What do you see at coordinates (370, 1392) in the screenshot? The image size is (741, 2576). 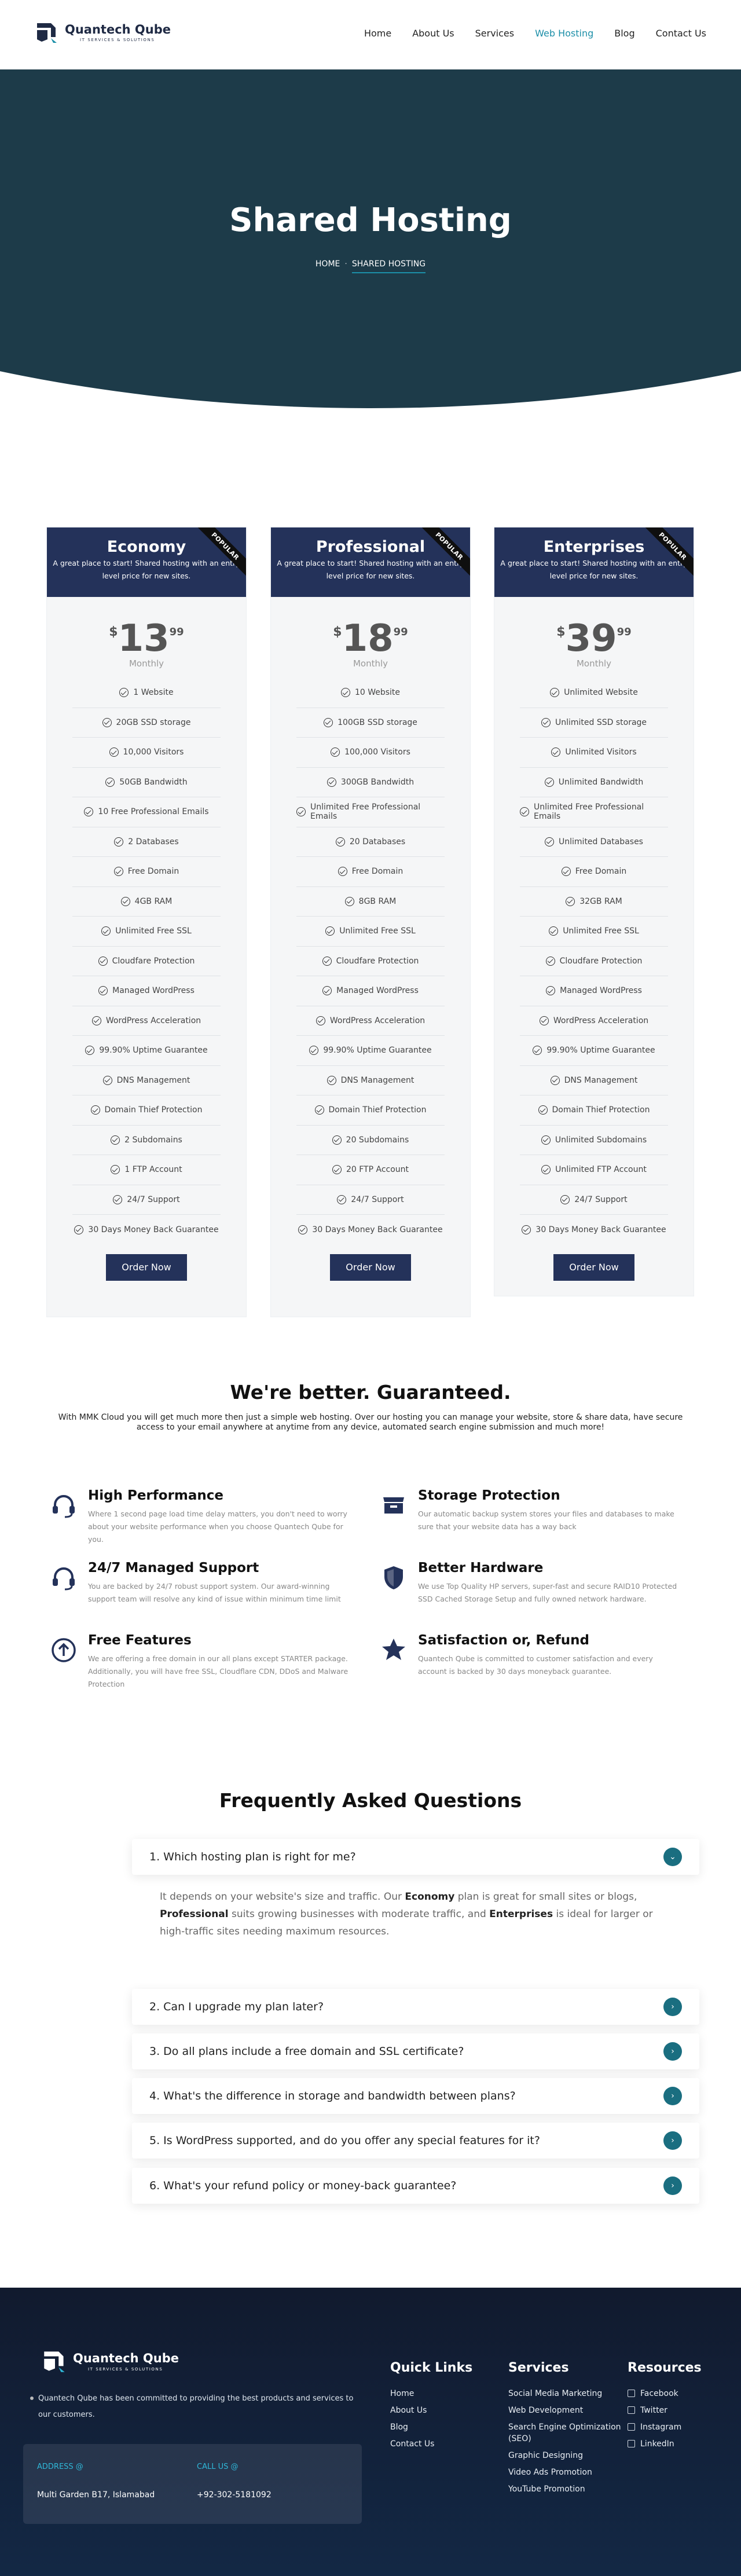 I see `better-title: We're better. Guaranteed.` at bounding box center [370, 1392].